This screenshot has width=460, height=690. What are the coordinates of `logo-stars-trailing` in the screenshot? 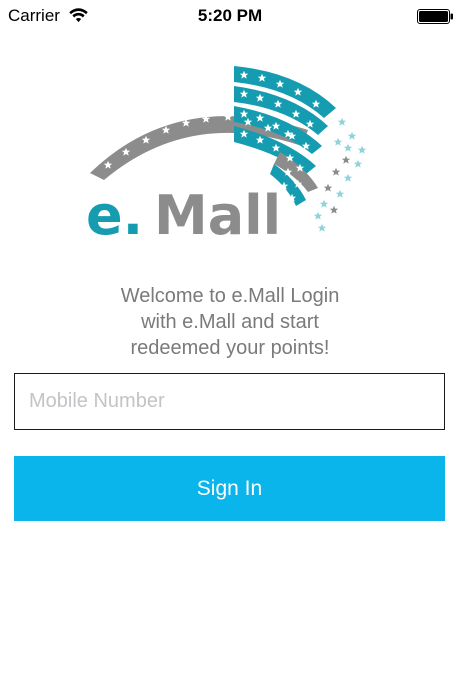 It's located at (340, 174).